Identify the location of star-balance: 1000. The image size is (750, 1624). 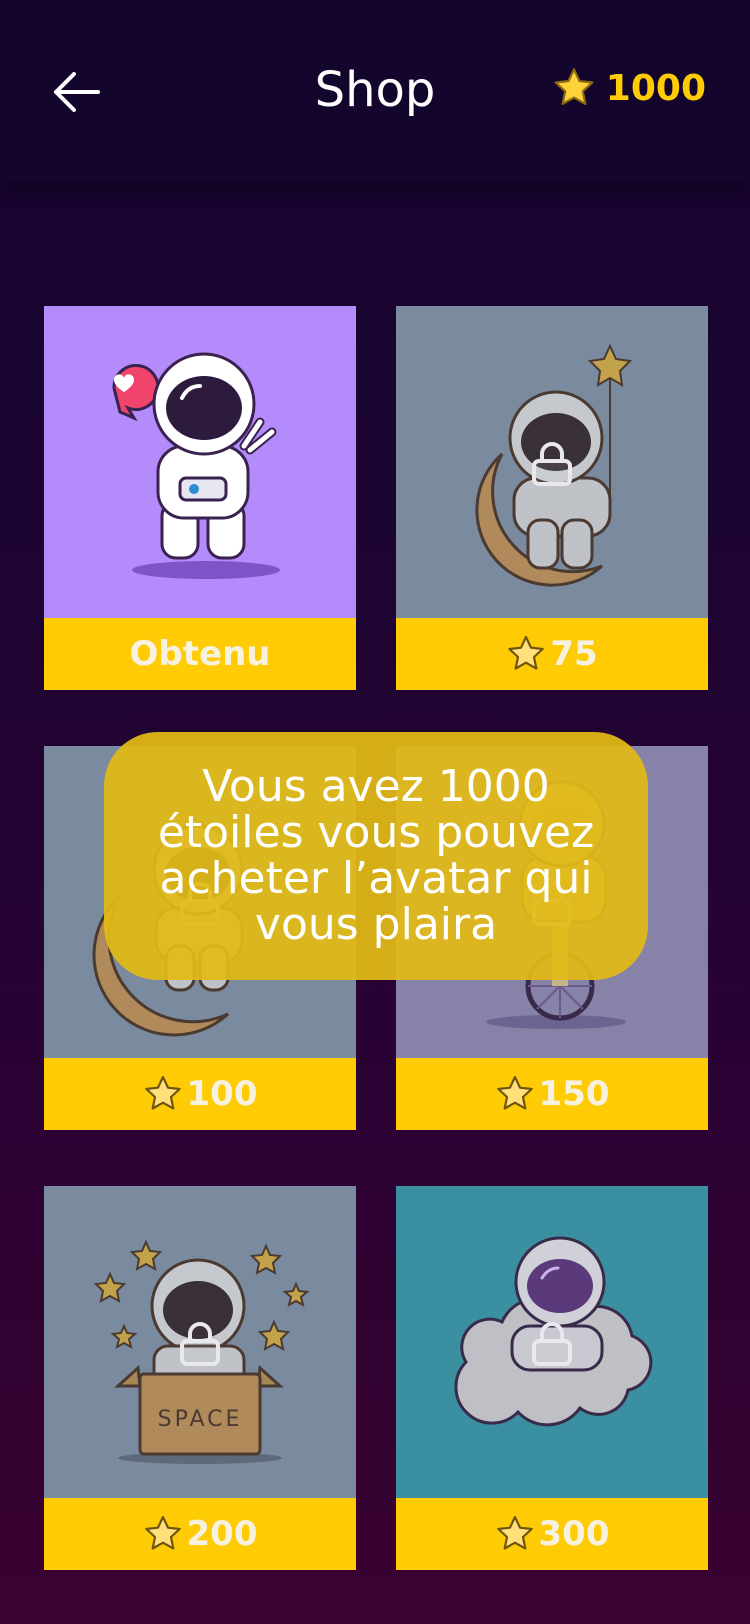
(629, 88).